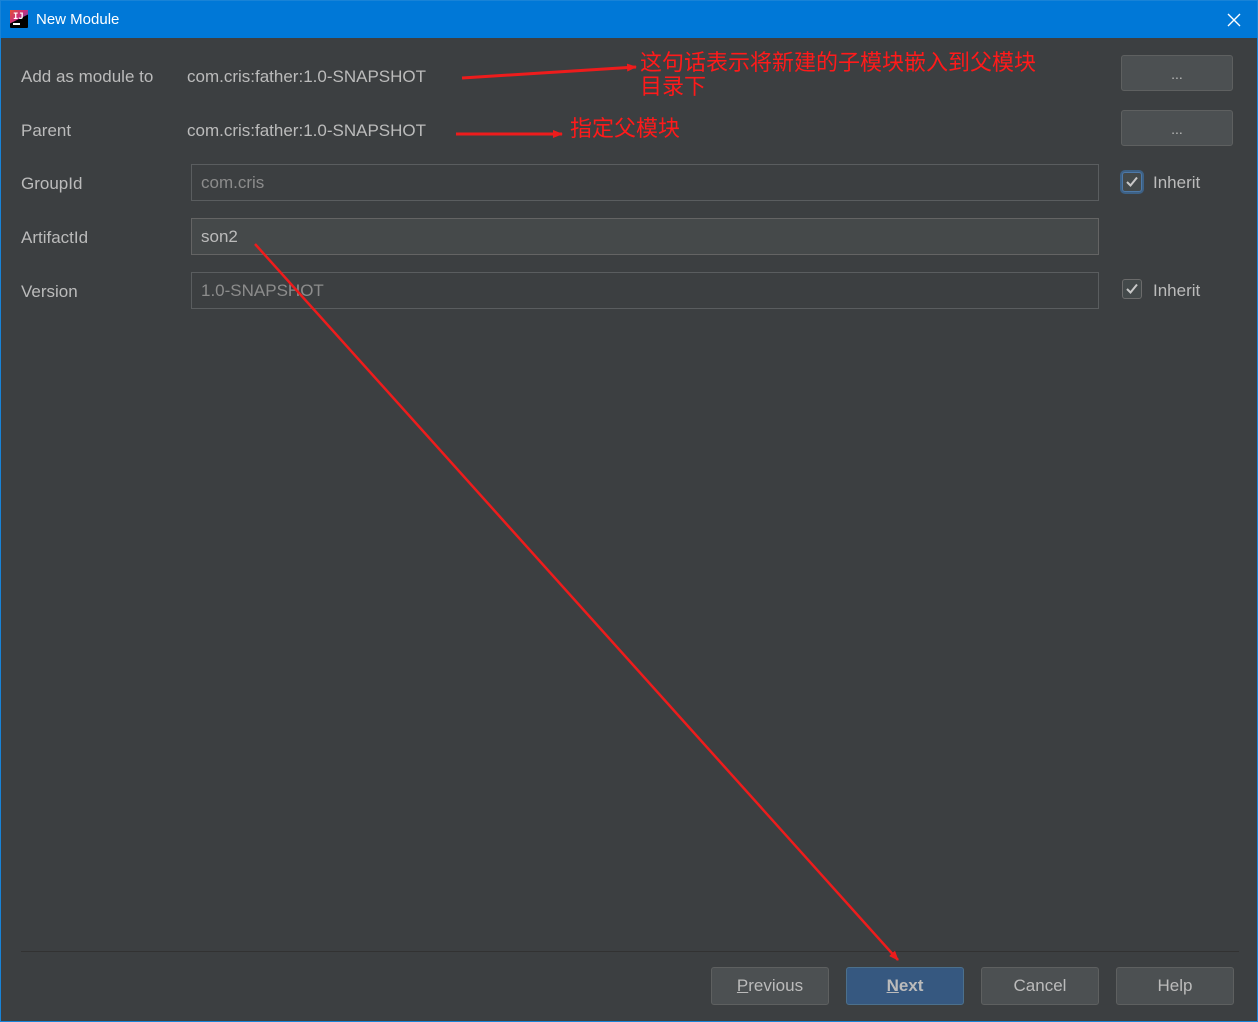 The width and height of the screenshot is (1258, 1022). I want to click on version-field: 1.0-SNAPSHOT, so click(645, 290).